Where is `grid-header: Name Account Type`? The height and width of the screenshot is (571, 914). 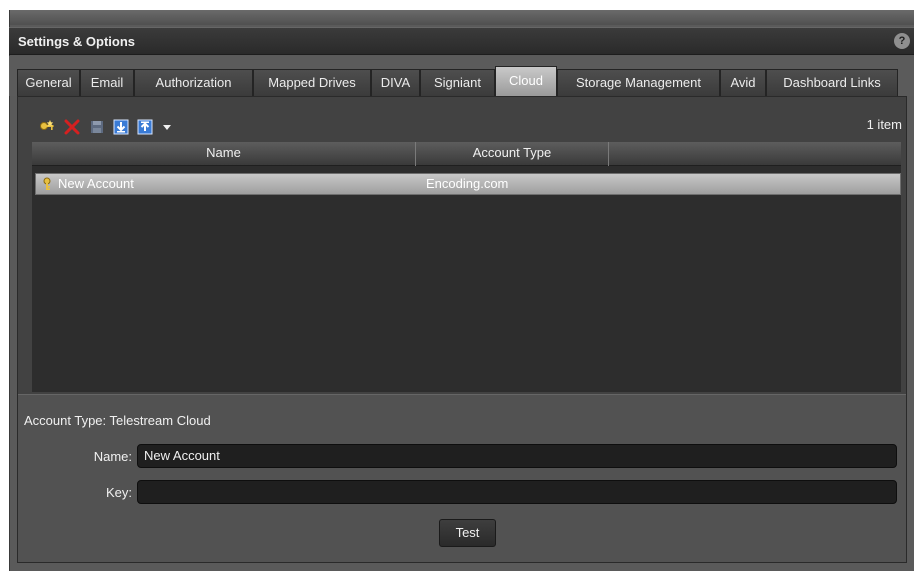 grid-header: Name Account Type is located at coordinates (466, 154).